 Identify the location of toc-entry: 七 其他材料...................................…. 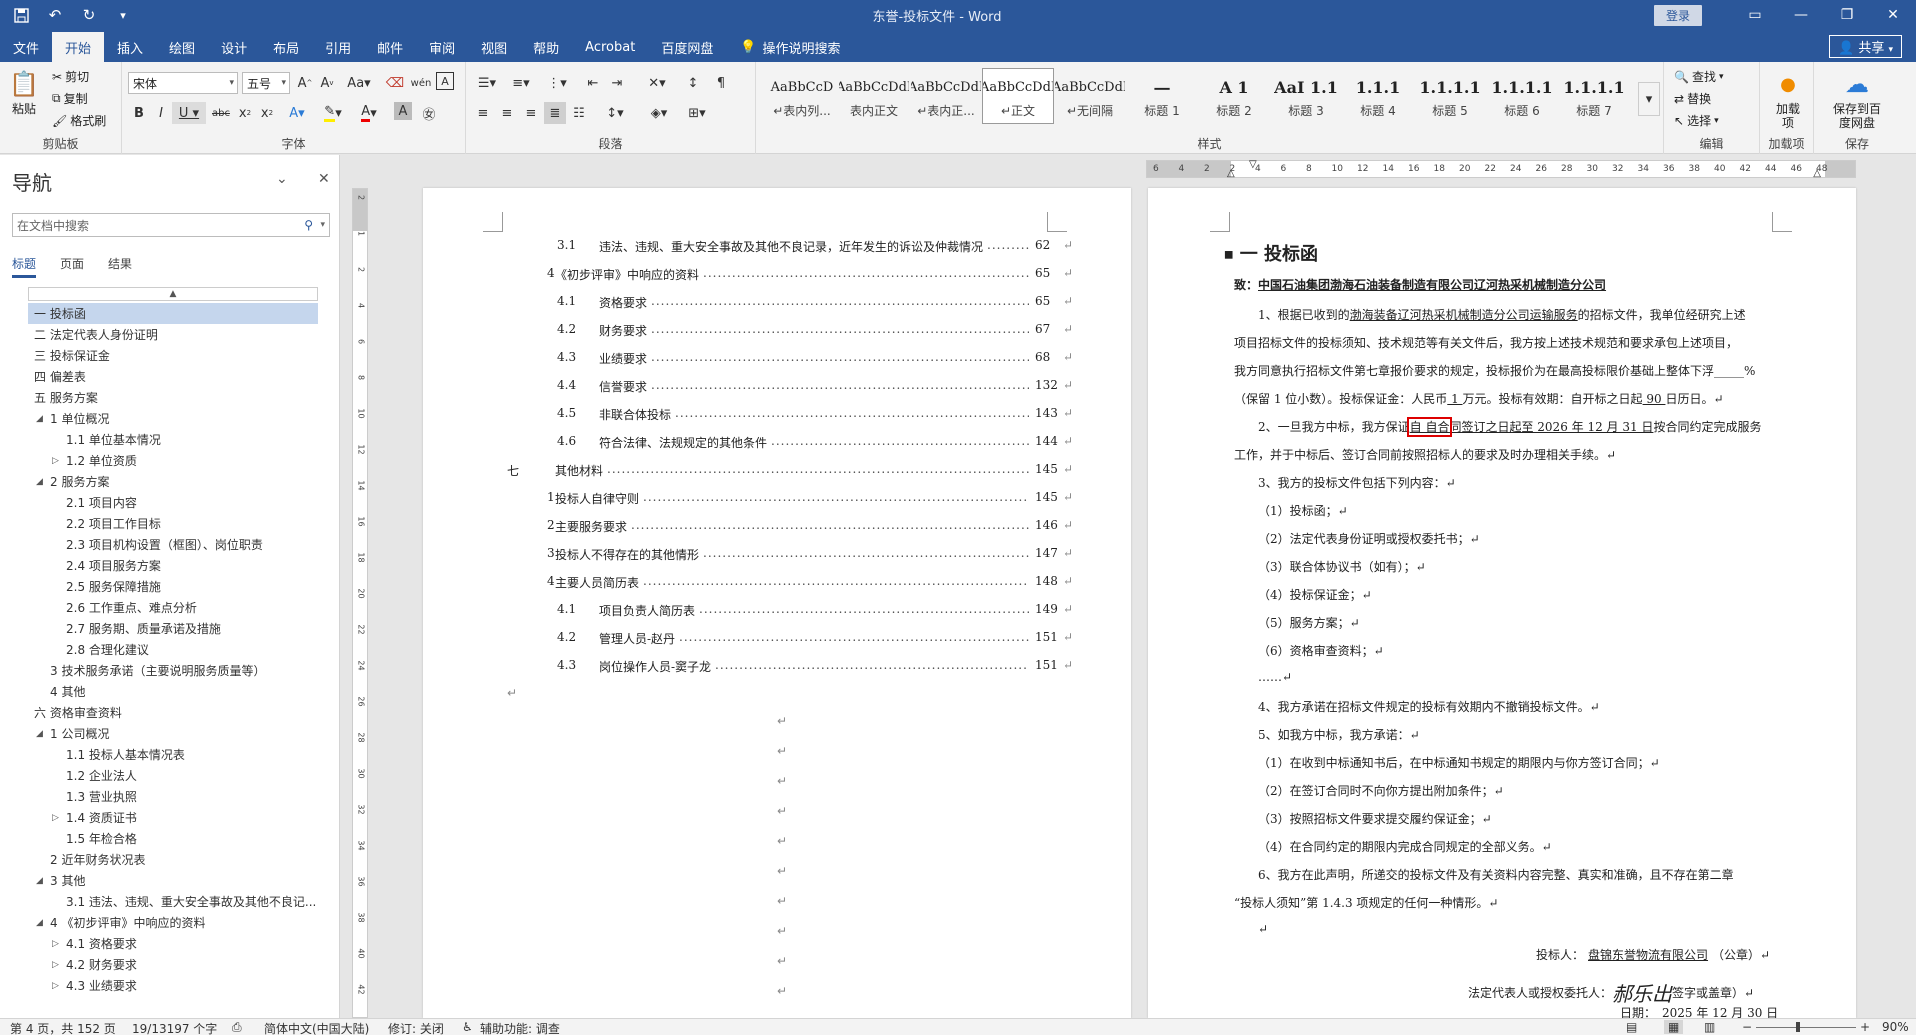
(777, 470).